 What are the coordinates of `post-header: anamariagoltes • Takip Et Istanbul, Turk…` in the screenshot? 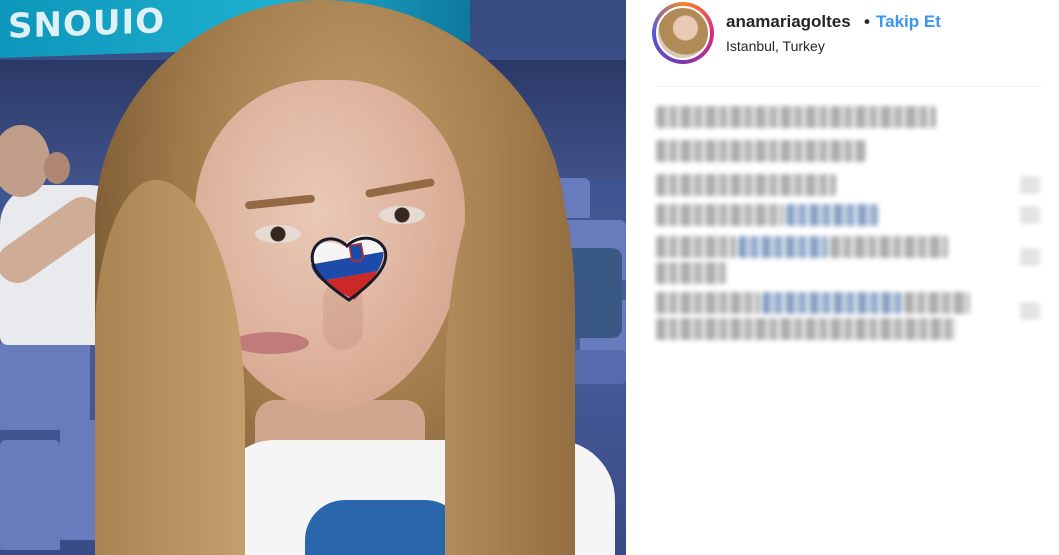 It's located at (842, 43).